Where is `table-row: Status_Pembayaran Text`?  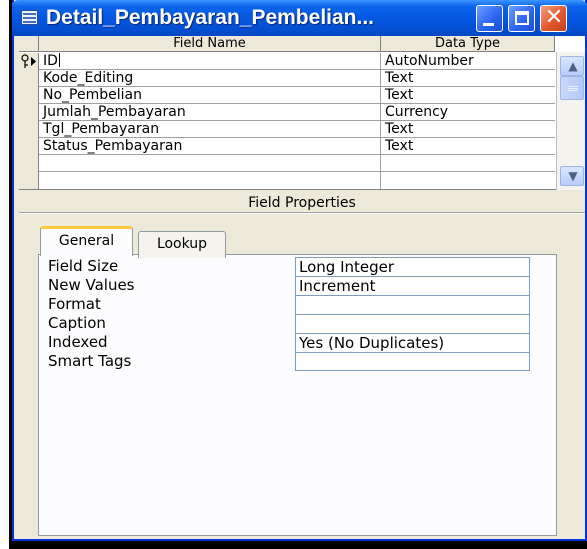 table-row: Status_Pembayaran Text is located at coordinates (287, 146).